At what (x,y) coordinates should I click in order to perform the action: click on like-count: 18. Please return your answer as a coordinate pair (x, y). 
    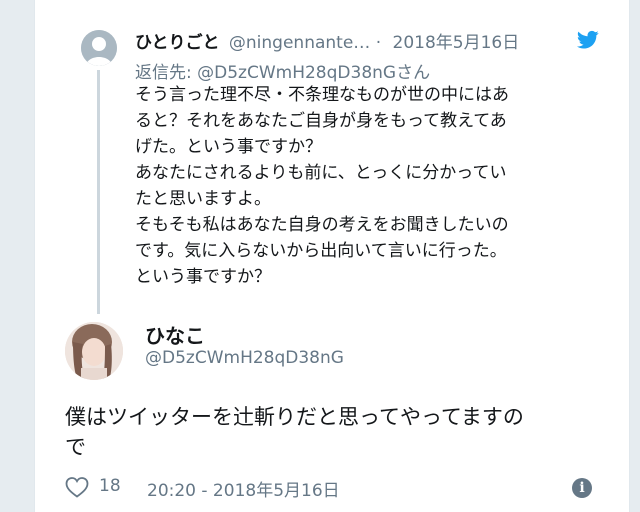
    Looking at the image, I should click on (110, 486).